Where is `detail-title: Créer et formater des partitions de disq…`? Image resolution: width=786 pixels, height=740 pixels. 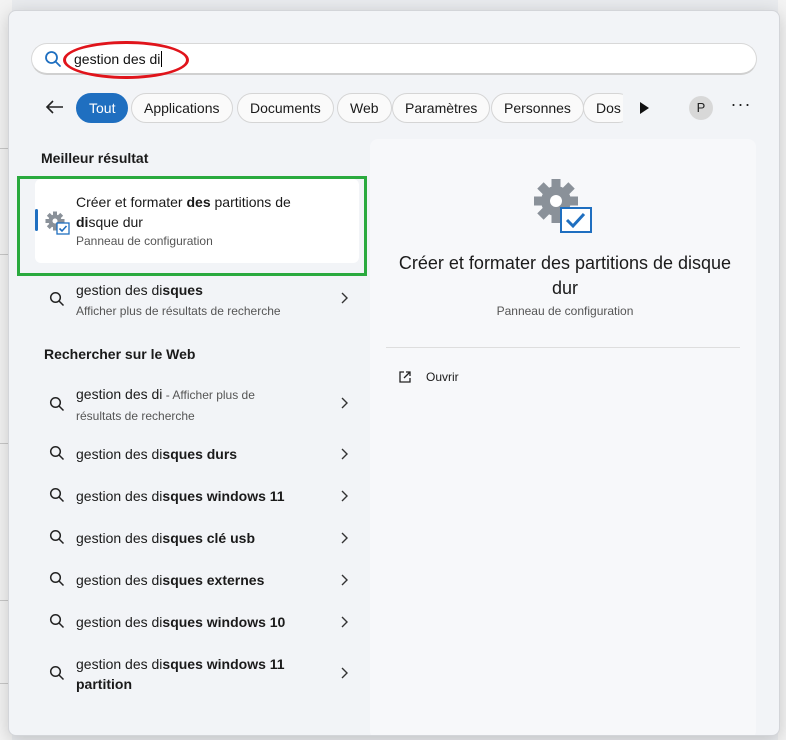
detail-title: Créer et formater des partitions de disq… is located at coordinates (565, 275).